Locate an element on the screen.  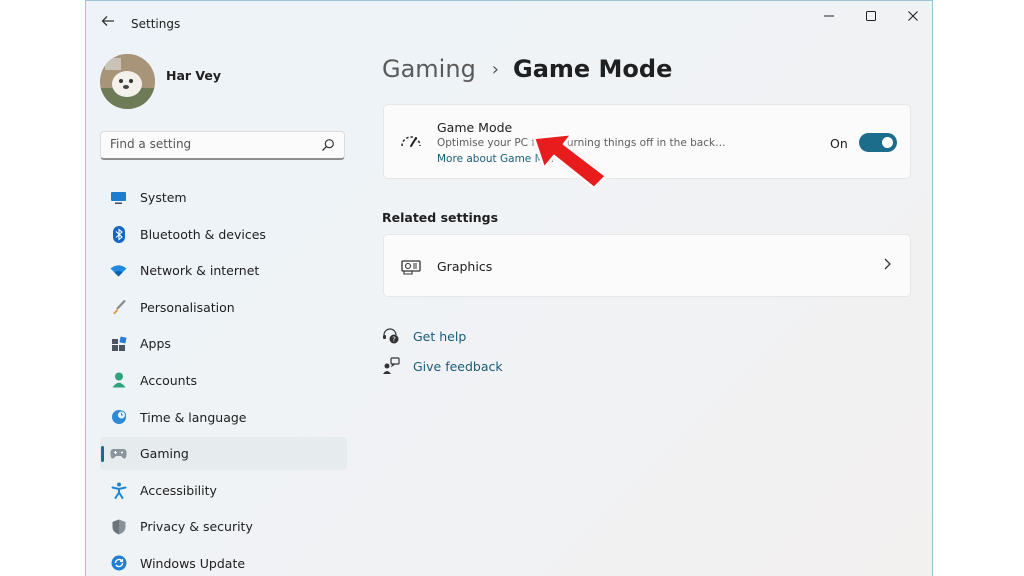
search-icon is located at coordinates (328, 145).